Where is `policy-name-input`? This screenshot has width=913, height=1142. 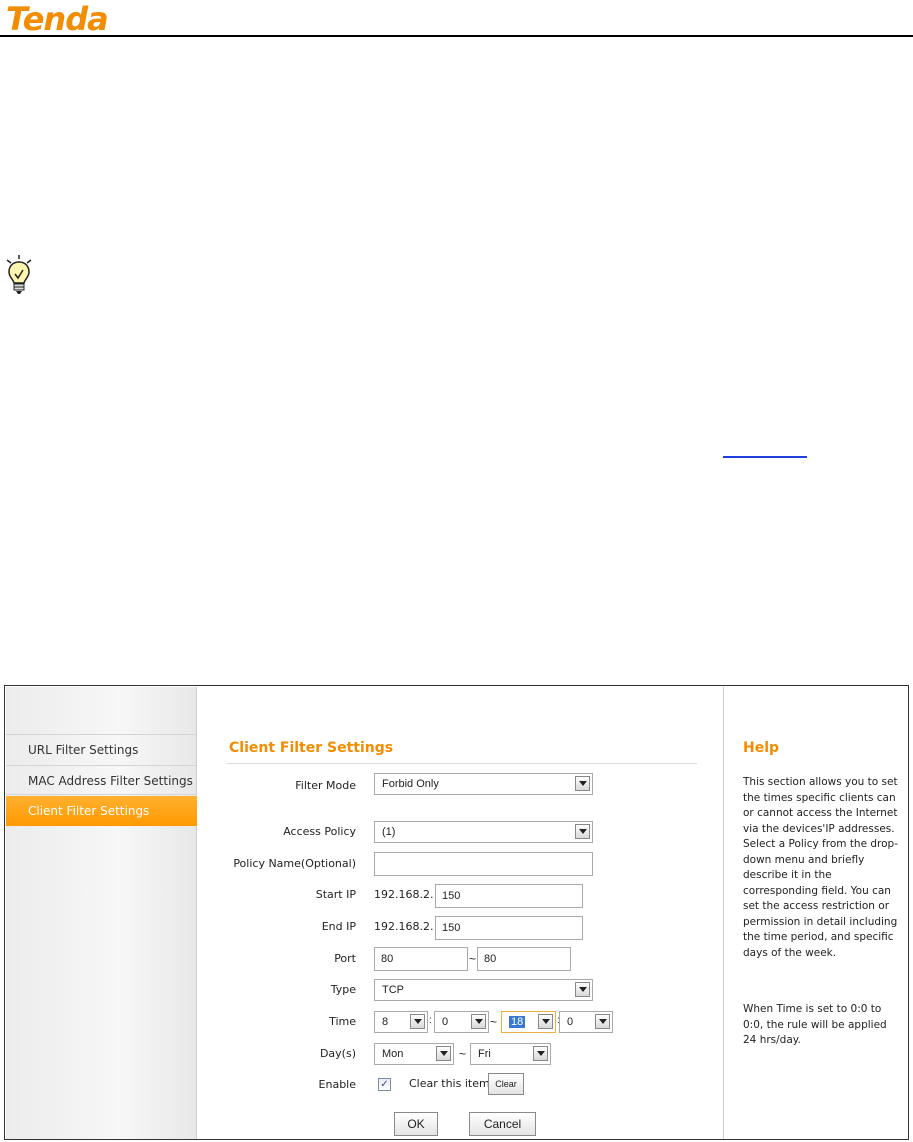
policy-name-input is located at coordinates (483, 864).